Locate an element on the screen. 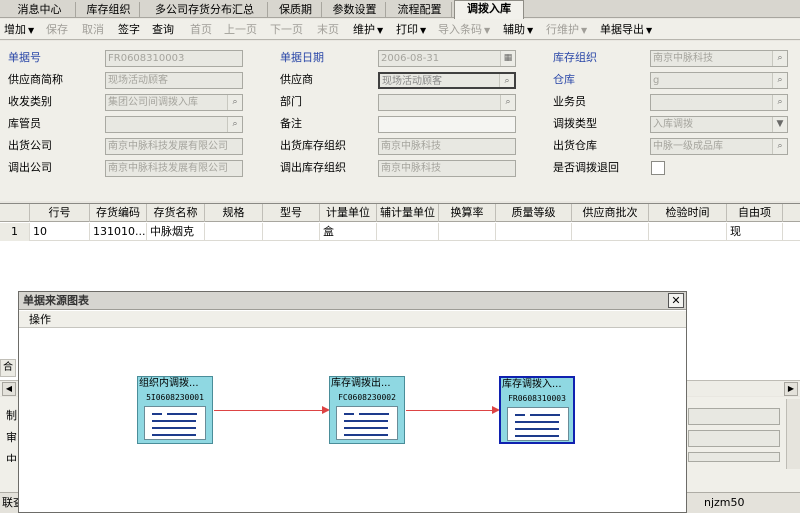 This screenshot has width=800, height=513. out-inv-org-field: 南京中脉科技 is located at coordinates (447, 146).